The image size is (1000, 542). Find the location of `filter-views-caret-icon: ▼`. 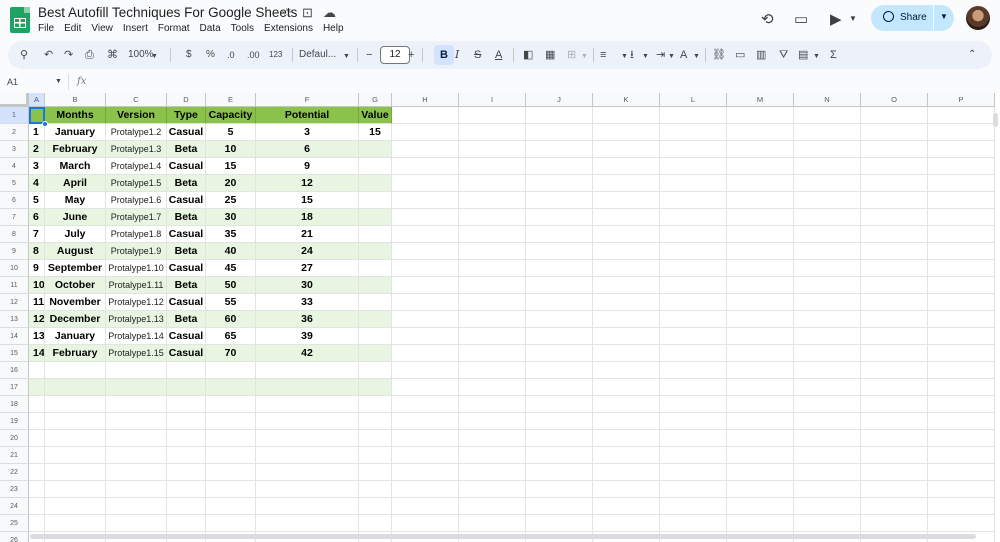

filter-views-caret-icon: ▼ is located at coordinates (816, 57).